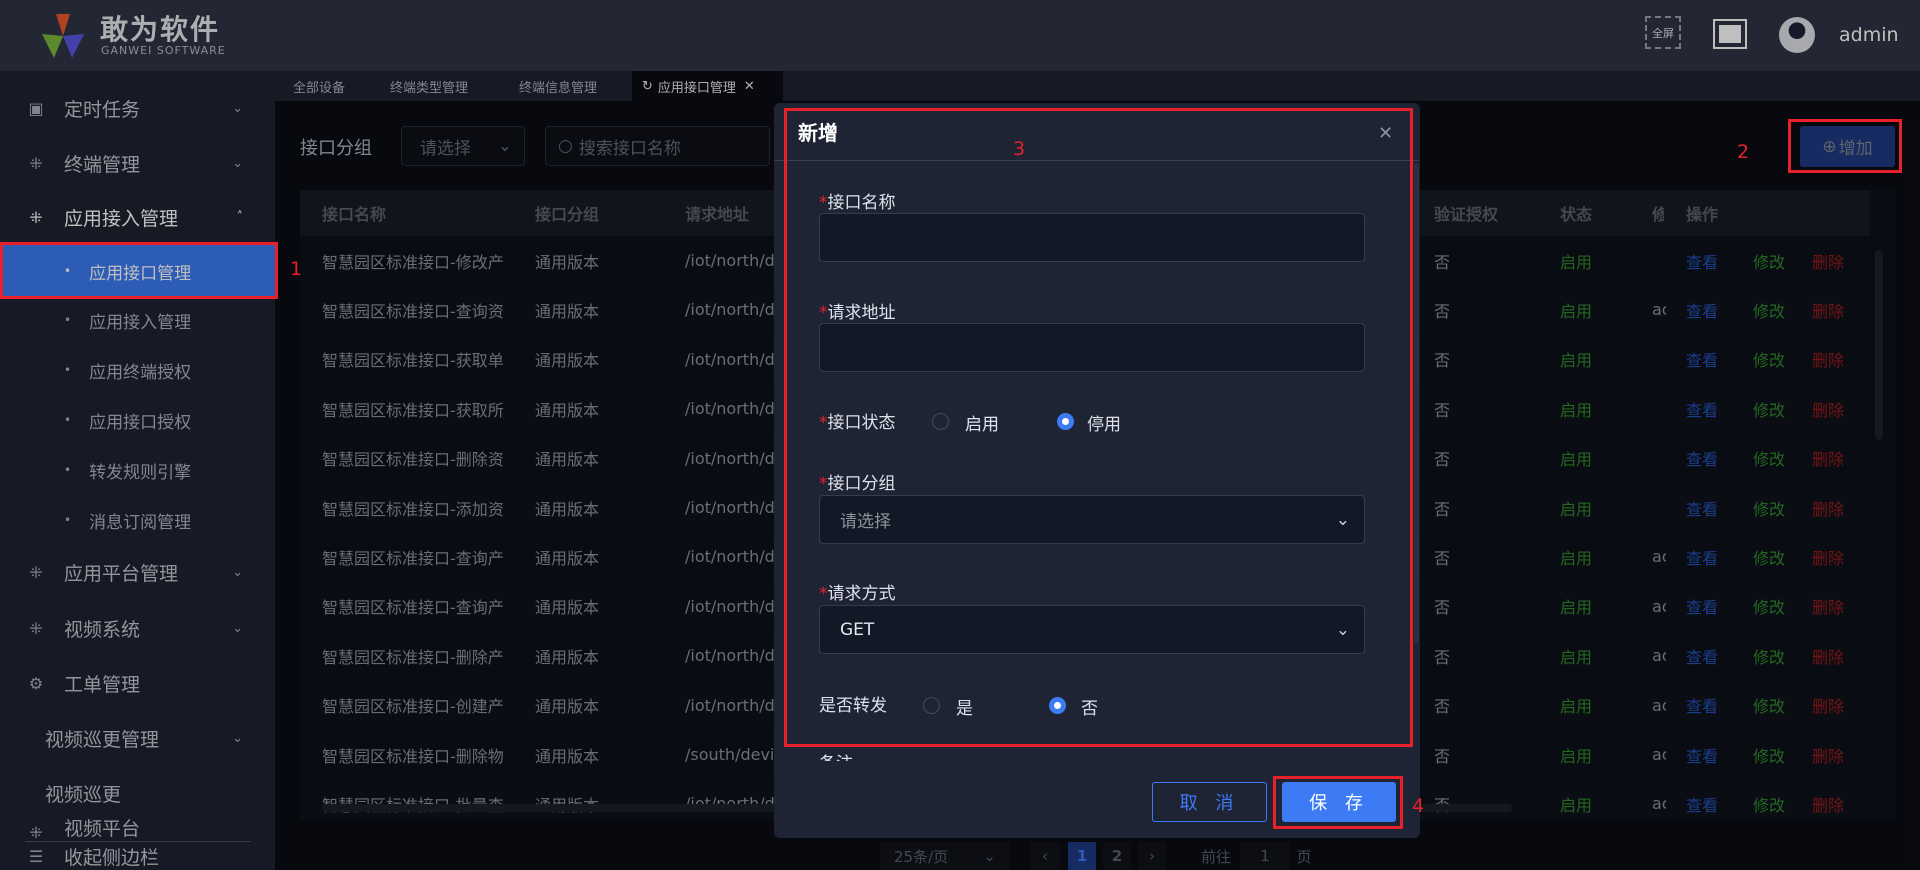 This screenshot has height=870, width=1920. Describe the element at coordinates (1092, 519) in the screenshot. I see `group-select: 请选择 ⌄` at that location.